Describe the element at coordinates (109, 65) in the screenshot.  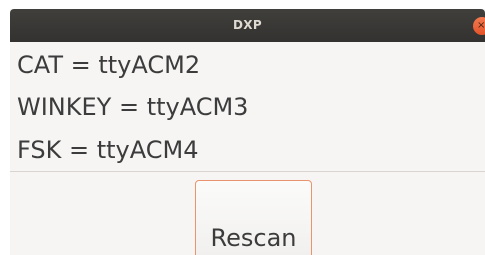
I see `port-assignment-cat: CAT = ttyACM2` at that location.